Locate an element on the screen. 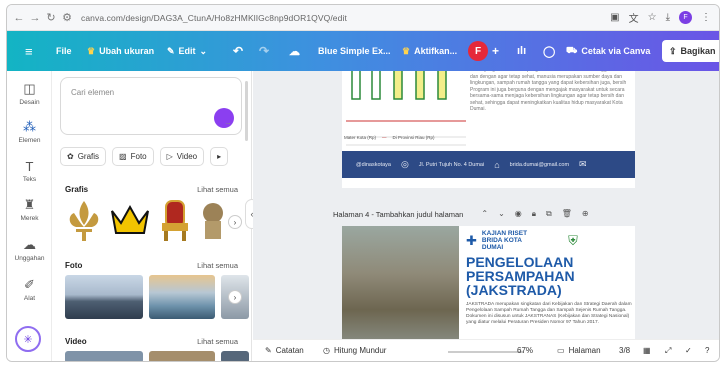 This screenshot has width=726, height=367. add-page-icon: ⊕ is located at coordinates (585, 214).